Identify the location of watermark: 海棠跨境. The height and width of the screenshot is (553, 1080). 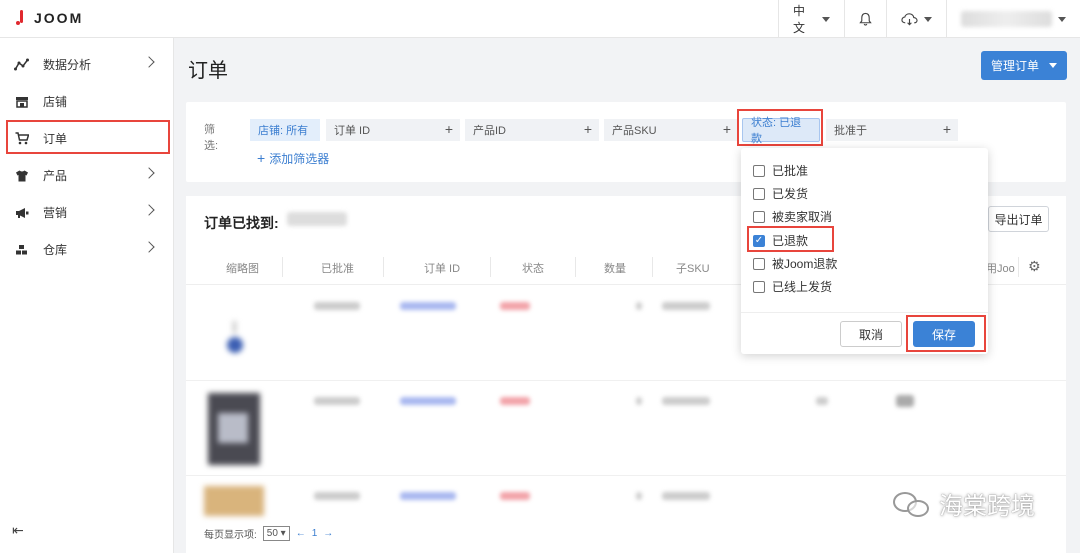
(964, 503).